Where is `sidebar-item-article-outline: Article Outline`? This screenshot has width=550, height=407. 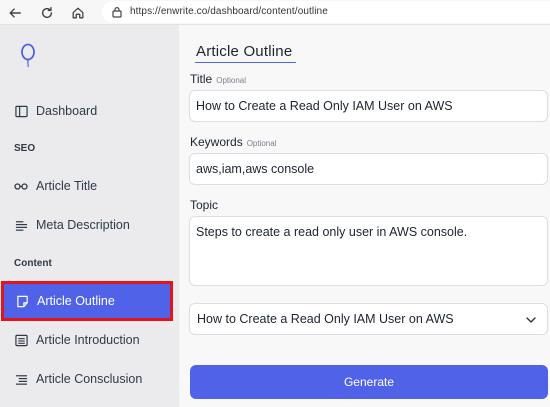
sidebar-item-article-outline: Article Outline is located at coordinates (87, 301).